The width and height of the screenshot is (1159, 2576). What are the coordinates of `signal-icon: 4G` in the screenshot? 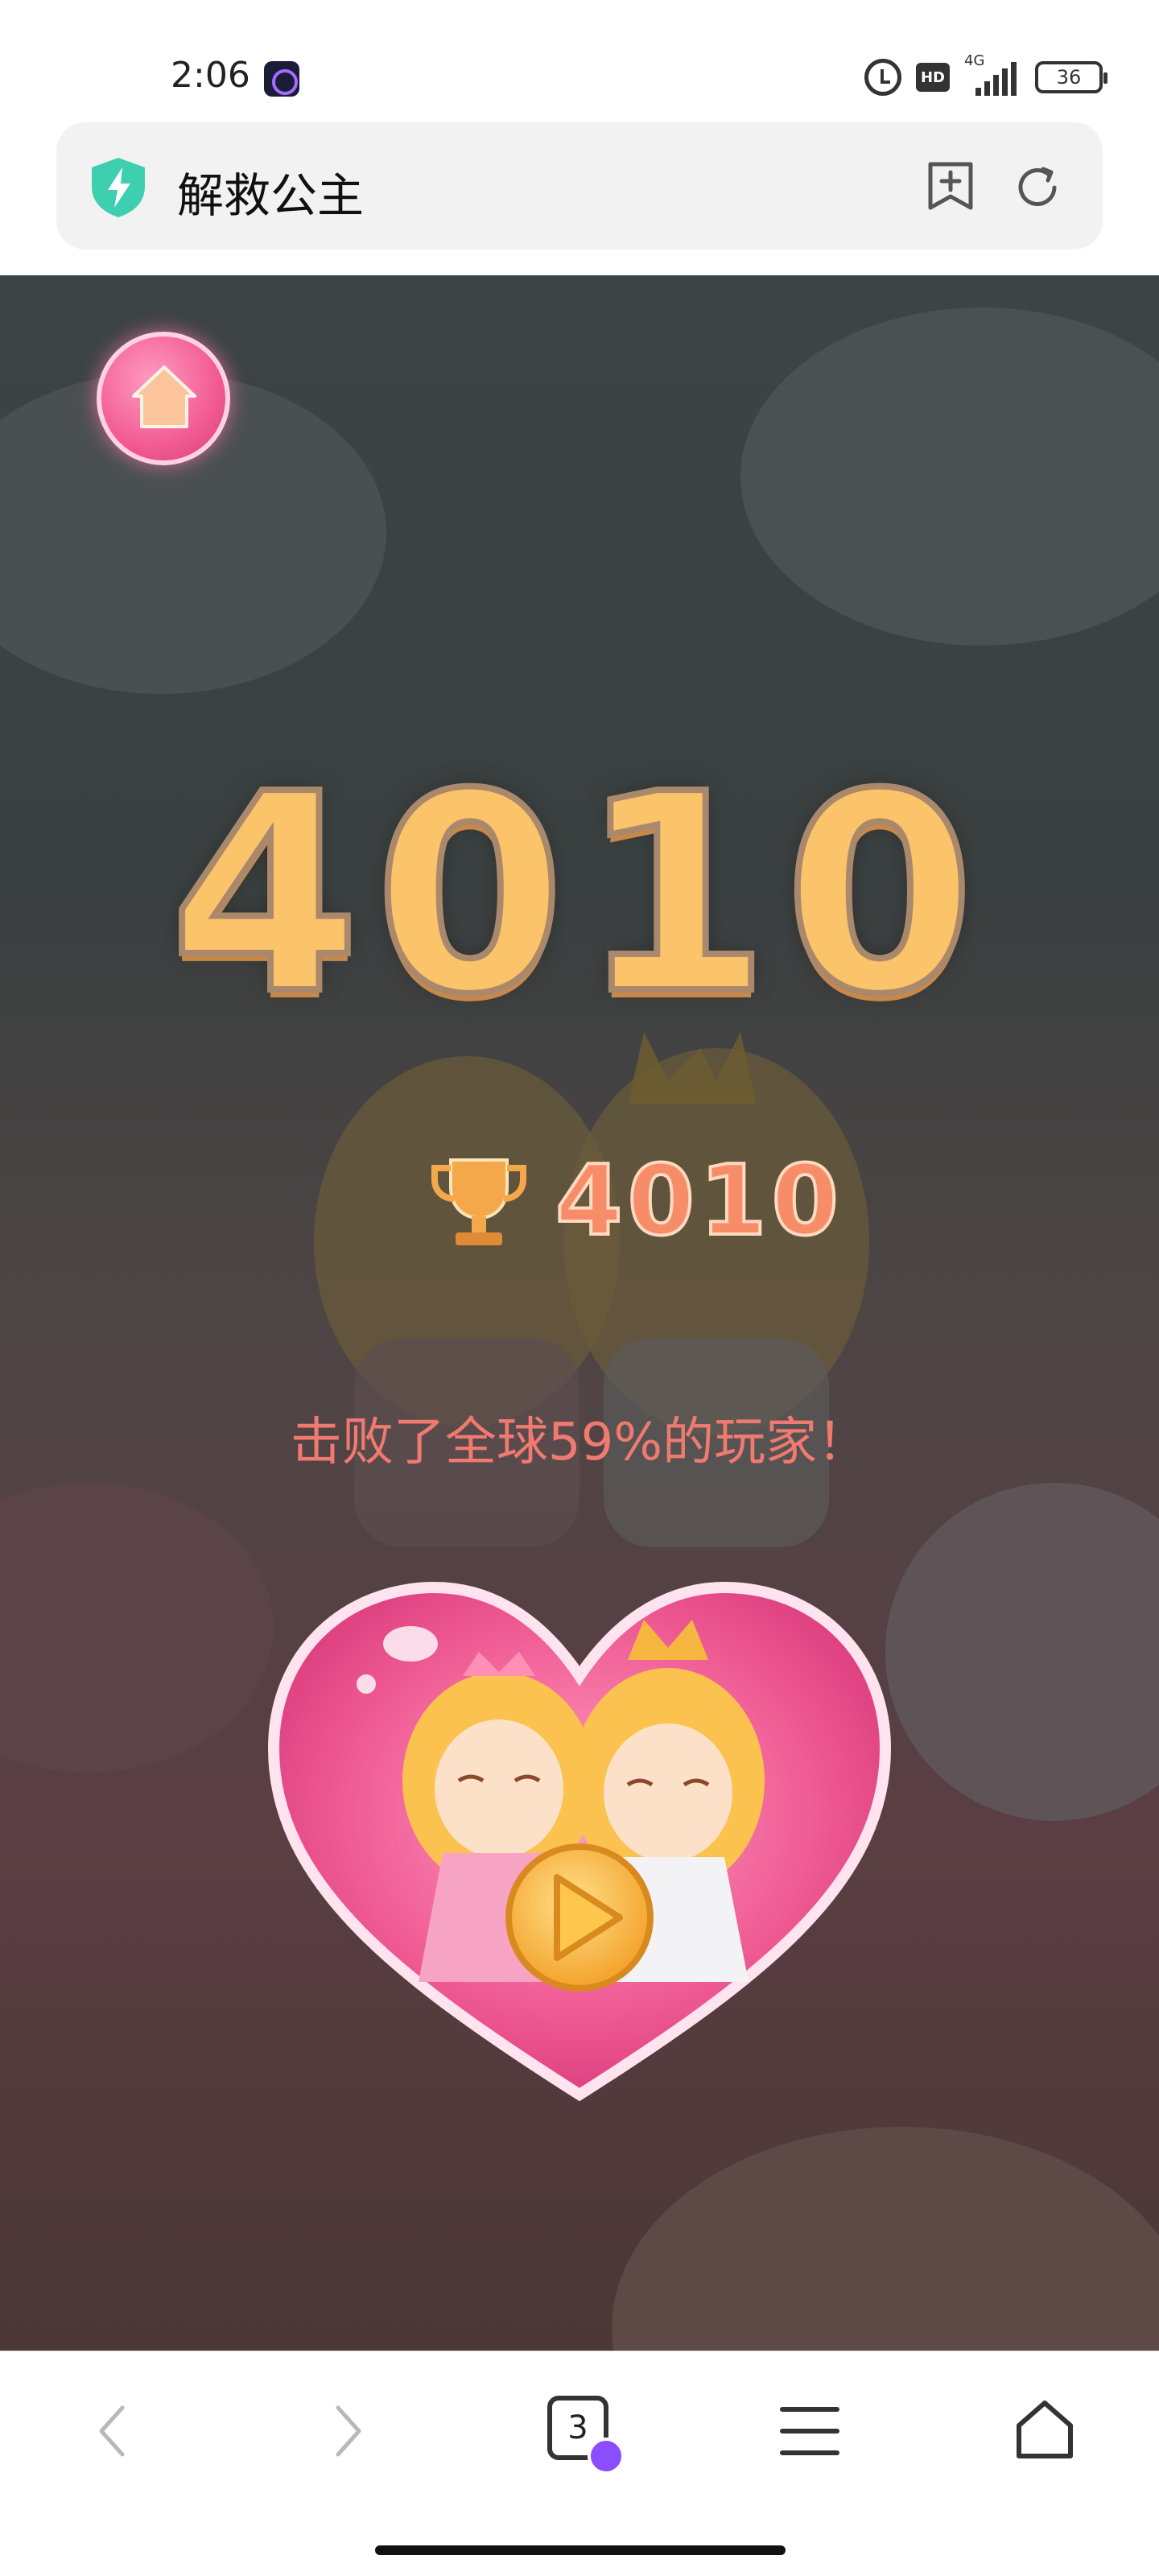 It's located at (992, 74).